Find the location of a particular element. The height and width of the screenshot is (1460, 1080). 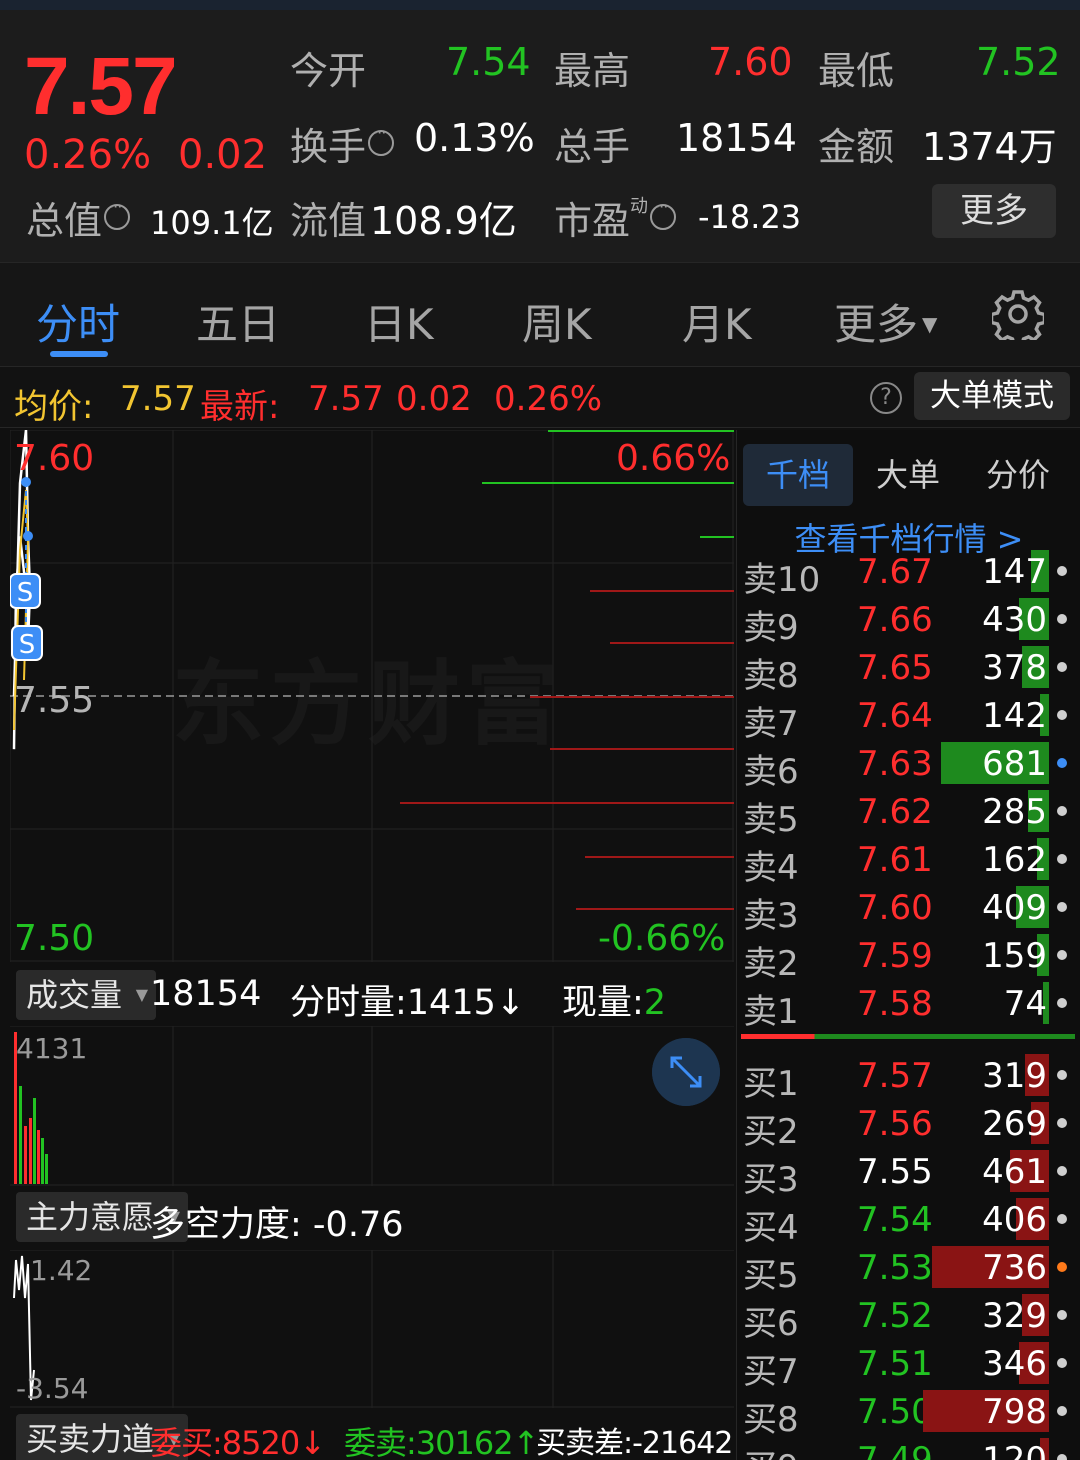

ask-row: 卖9 7.66 430 is located at coordinates (908, 622).